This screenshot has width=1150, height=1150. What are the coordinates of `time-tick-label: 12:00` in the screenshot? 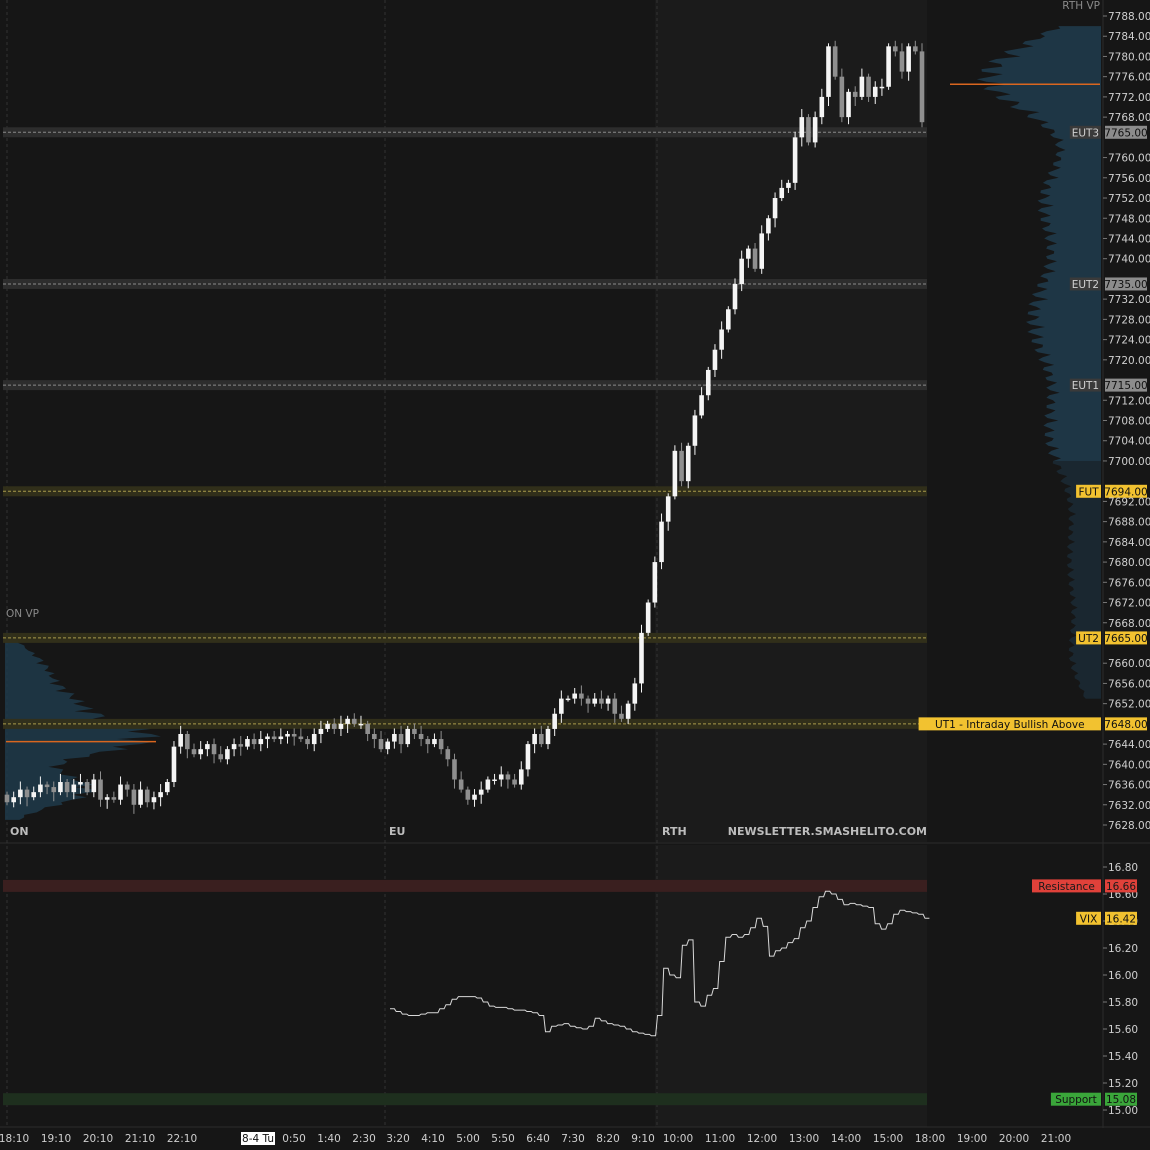 It's located at (762, 1139).